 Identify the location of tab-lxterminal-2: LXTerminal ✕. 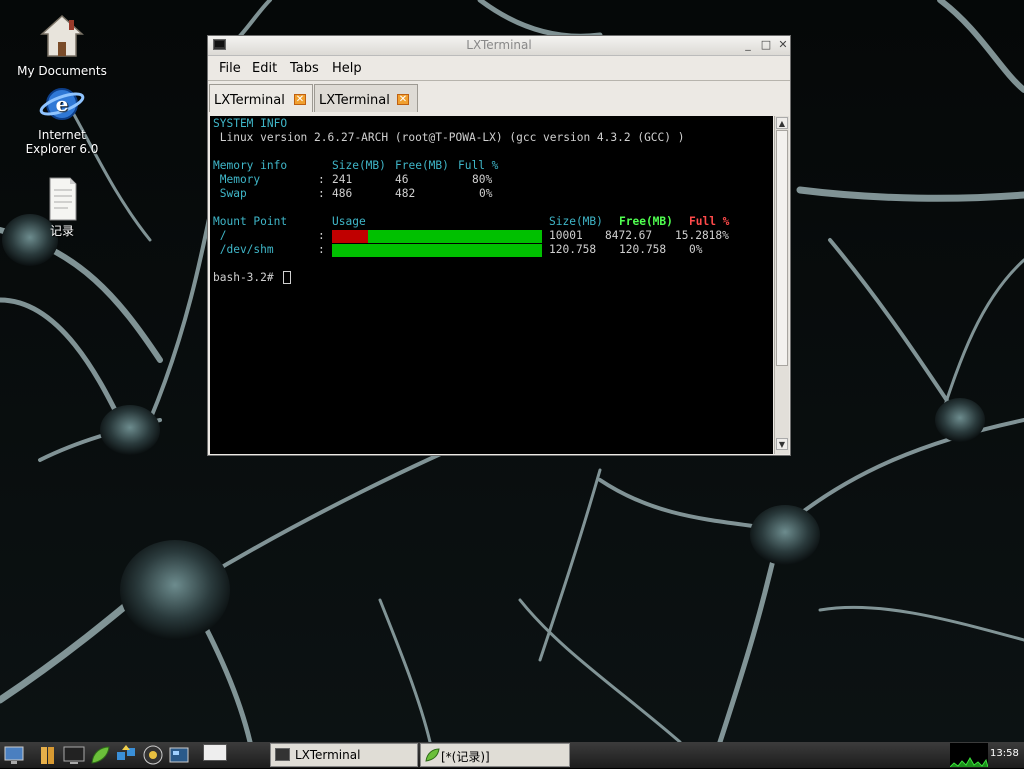
(366, 98).